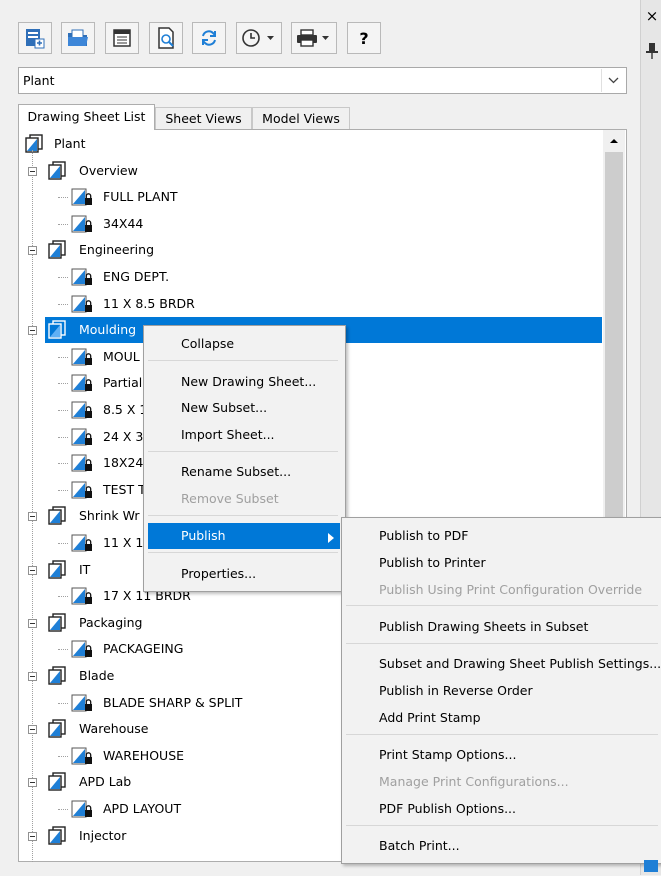  What do you see at coordinates (483, 627) in the screenshot?
I see `menu-item-publish-drawing-sheets-in-subset: Publish Drawing Sheets in Subset` at bounding box center [483, 627].